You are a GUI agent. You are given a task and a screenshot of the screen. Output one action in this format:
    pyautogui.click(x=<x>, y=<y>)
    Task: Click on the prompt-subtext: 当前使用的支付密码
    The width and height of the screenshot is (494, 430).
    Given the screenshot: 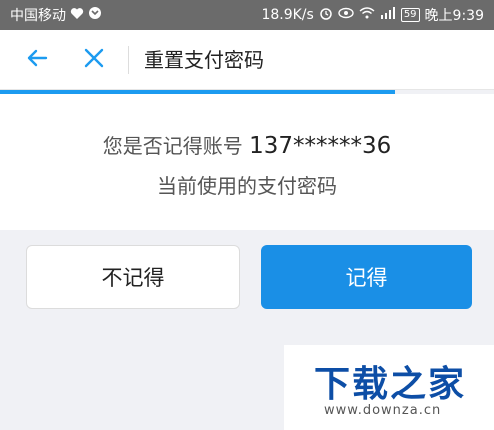 What is the action you would take?
    pyautogui.click(x=247, y=186)
    